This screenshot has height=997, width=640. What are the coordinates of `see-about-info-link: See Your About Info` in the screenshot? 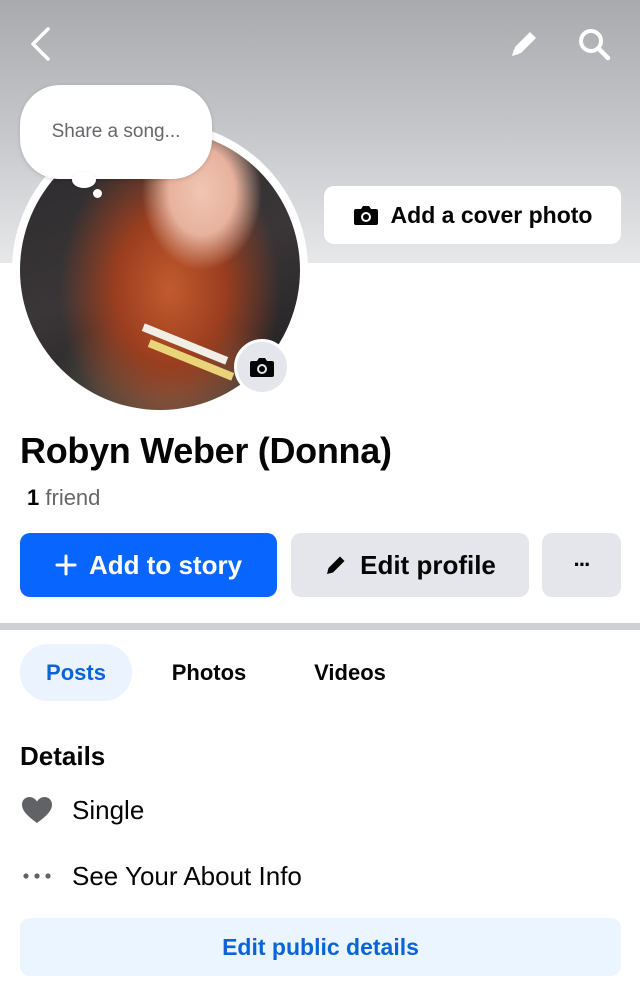 It's located at (161, 876).